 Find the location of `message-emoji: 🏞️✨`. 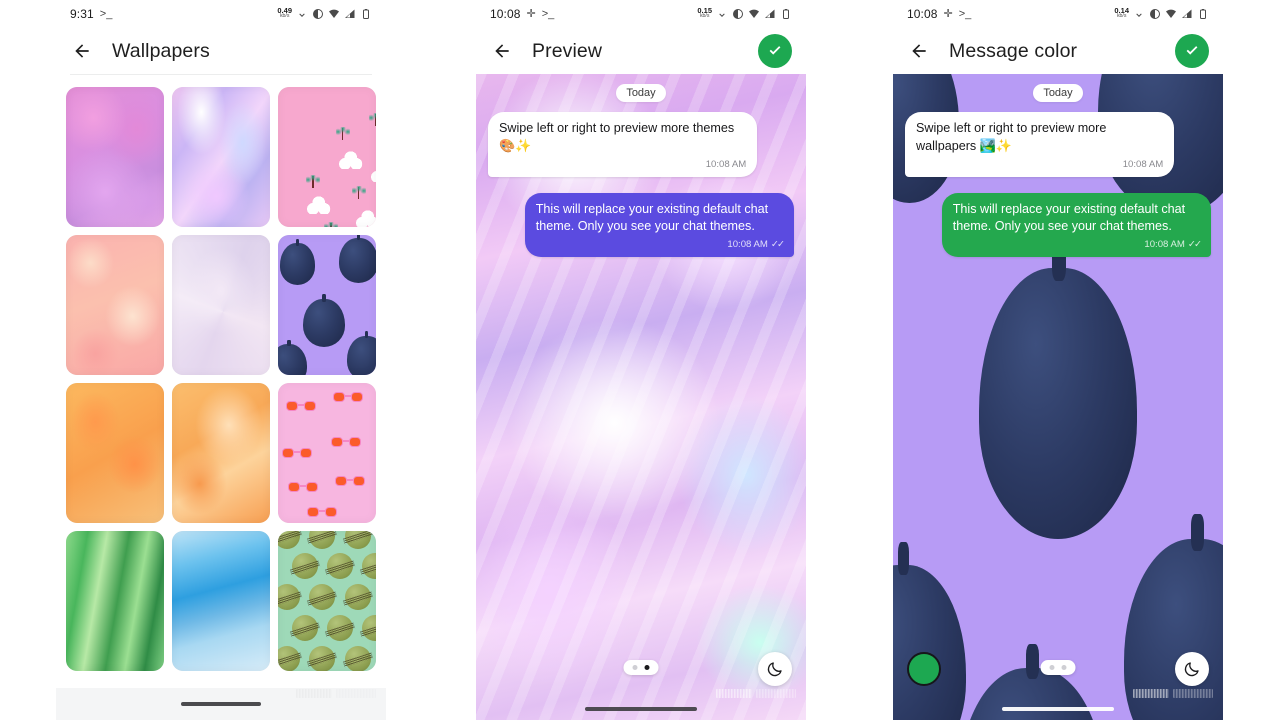

message-emoji: 🏞️✨ is located at coordinates (996, 146).